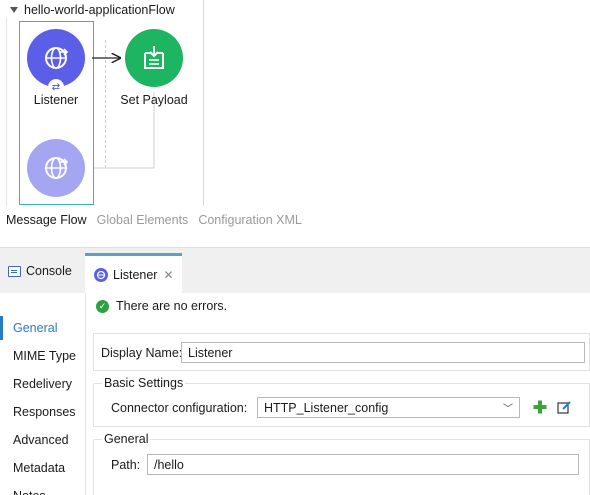  I want to click on flow-title: hello-world-applicationFlow, so click(99, 10).